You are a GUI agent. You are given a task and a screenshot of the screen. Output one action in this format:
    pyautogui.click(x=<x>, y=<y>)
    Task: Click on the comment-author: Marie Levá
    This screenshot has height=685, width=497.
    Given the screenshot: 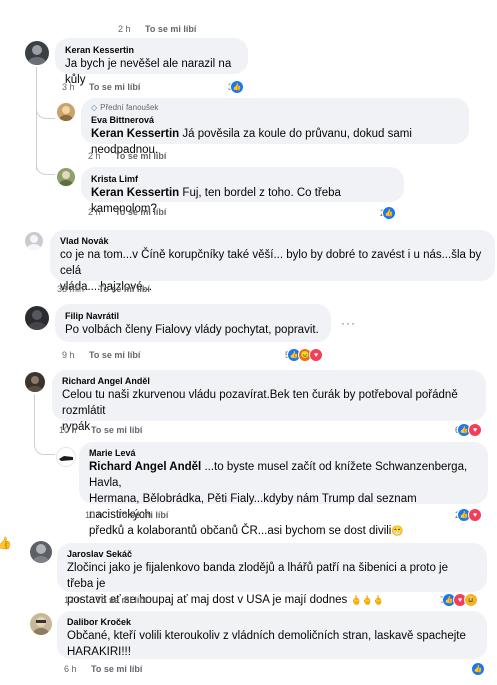 What is the action you would take?
    pyautogui.click(x=283, y=453)
    